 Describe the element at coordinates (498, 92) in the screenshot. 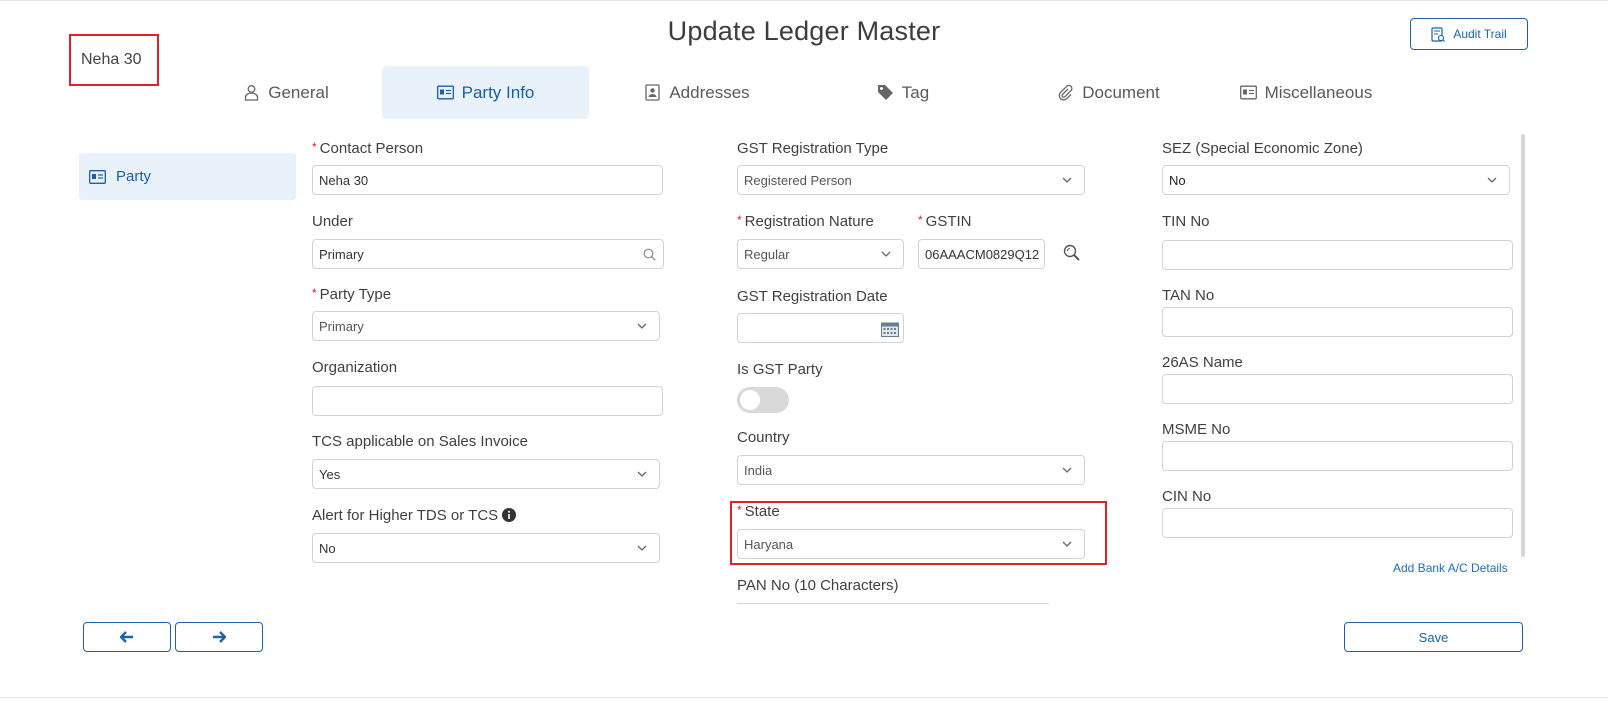

I see `tab-label: Party Info` at that location.